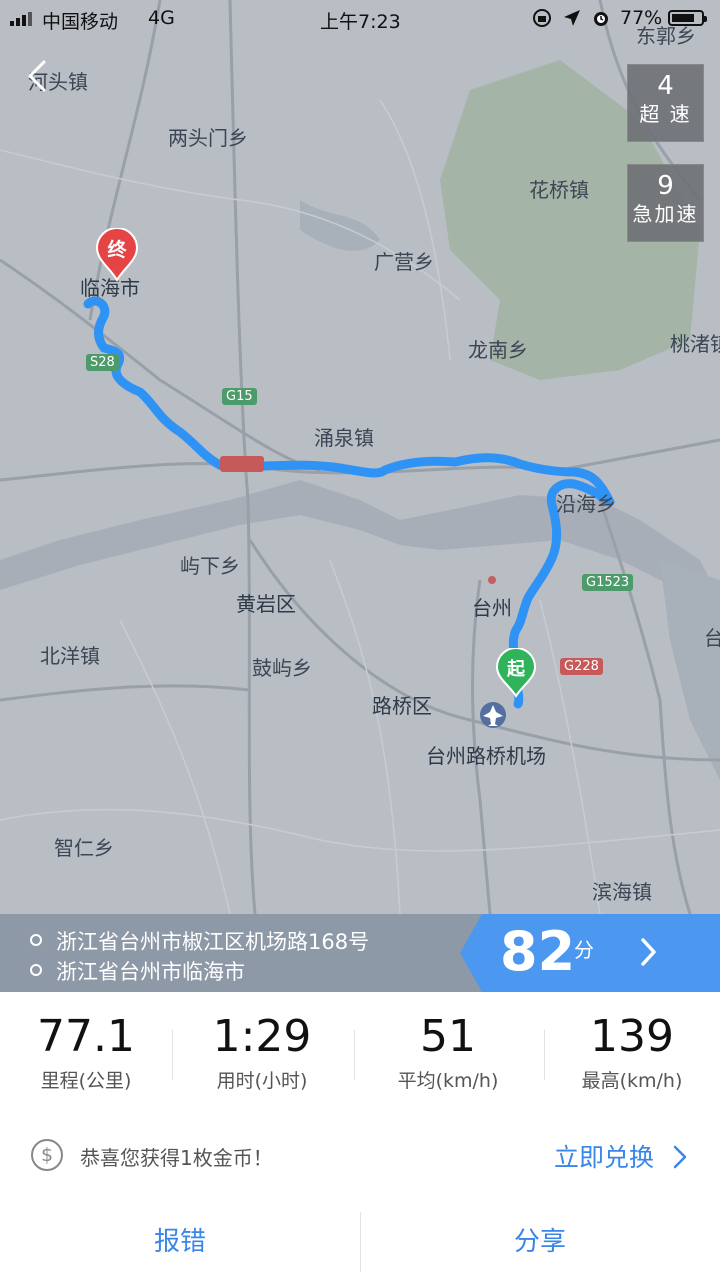 Image resolution: width=720 pixels, height=1280 pixels. I want to click on place-label: 黄岩区, so click(266, 604).